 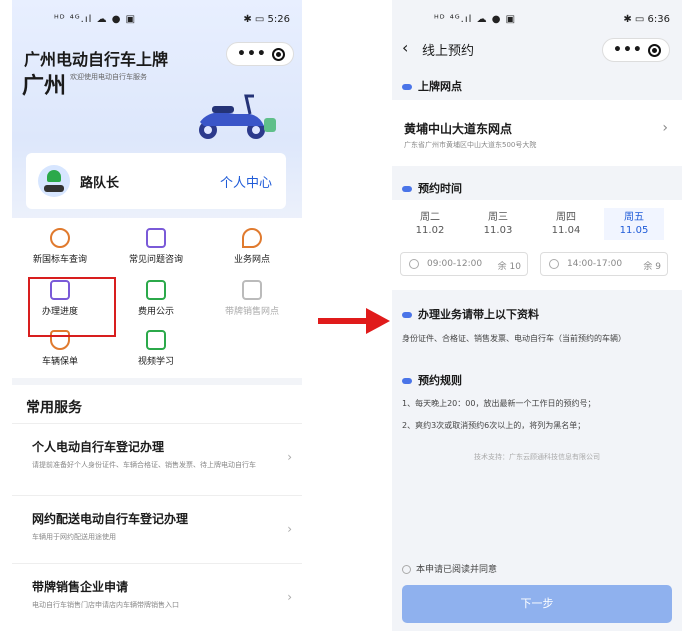 I want to click on user-name: 路队长, so click(x=100, y=183).